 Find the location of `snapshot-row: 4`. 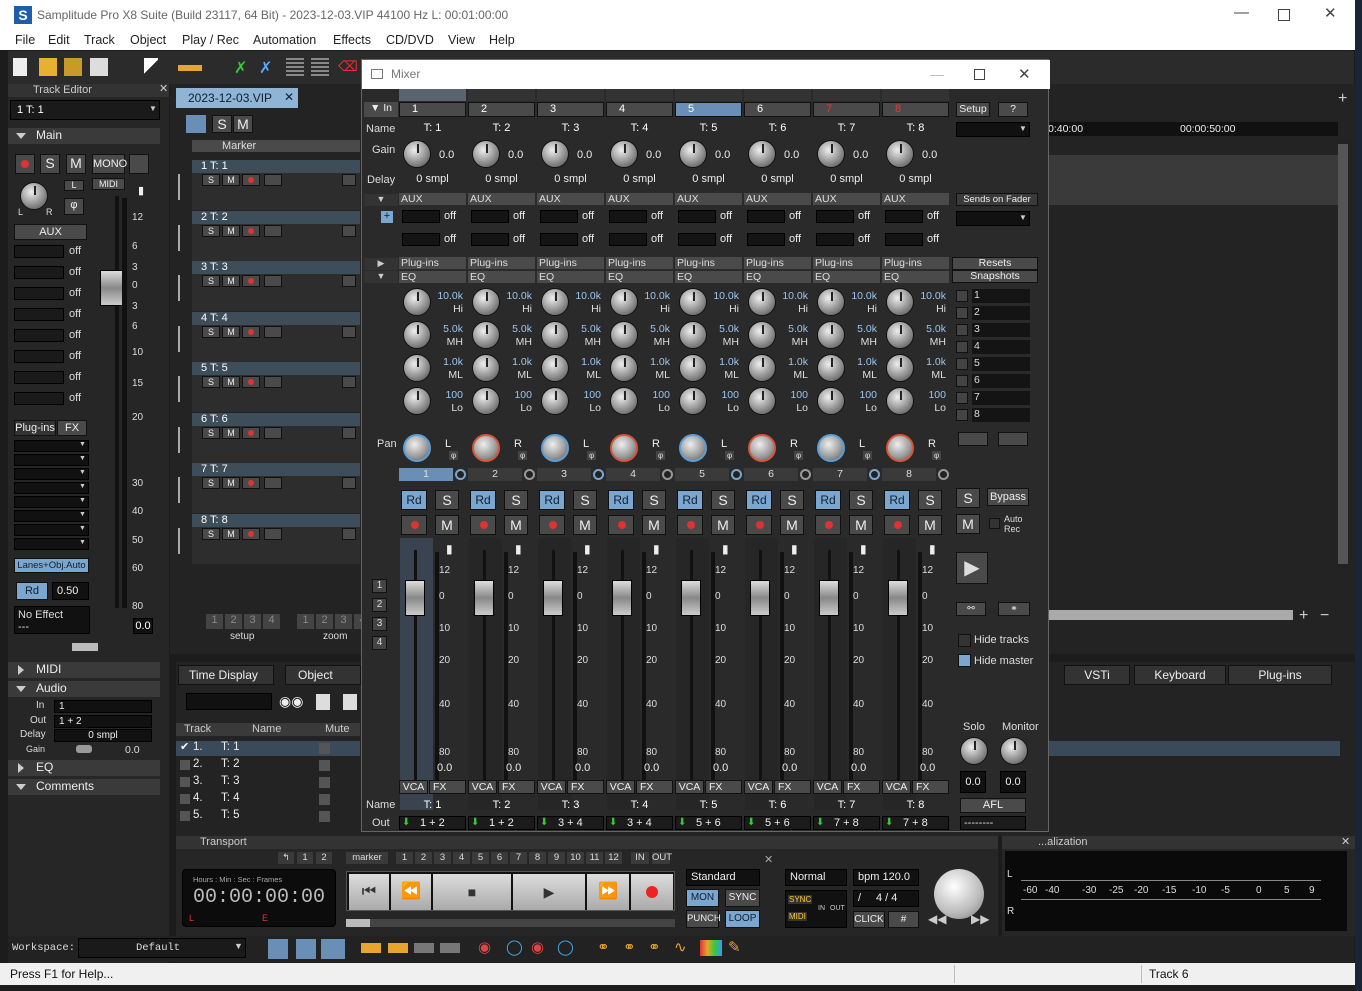

snapshot-row: 4 is located at coordinates (994, 347).